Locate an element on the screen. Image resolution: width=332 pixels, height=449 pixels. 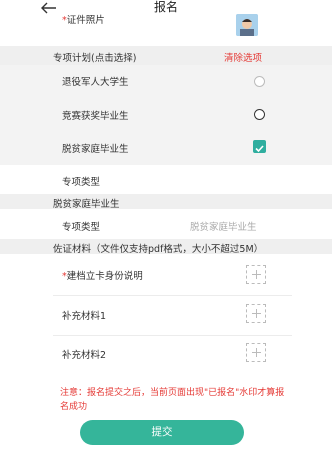
option-label: 竞赛获奖毕业生 is located at coordinates (95, 116).